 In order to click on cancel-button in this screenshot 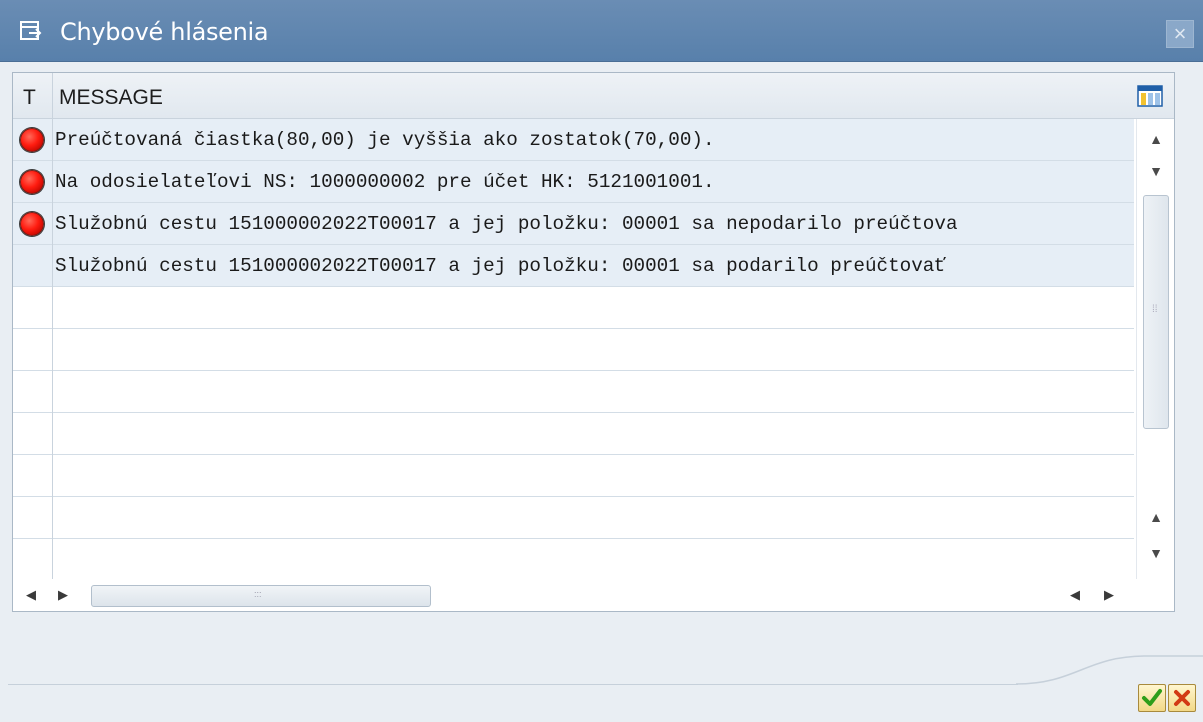, I will do `click(1182, 698)`.